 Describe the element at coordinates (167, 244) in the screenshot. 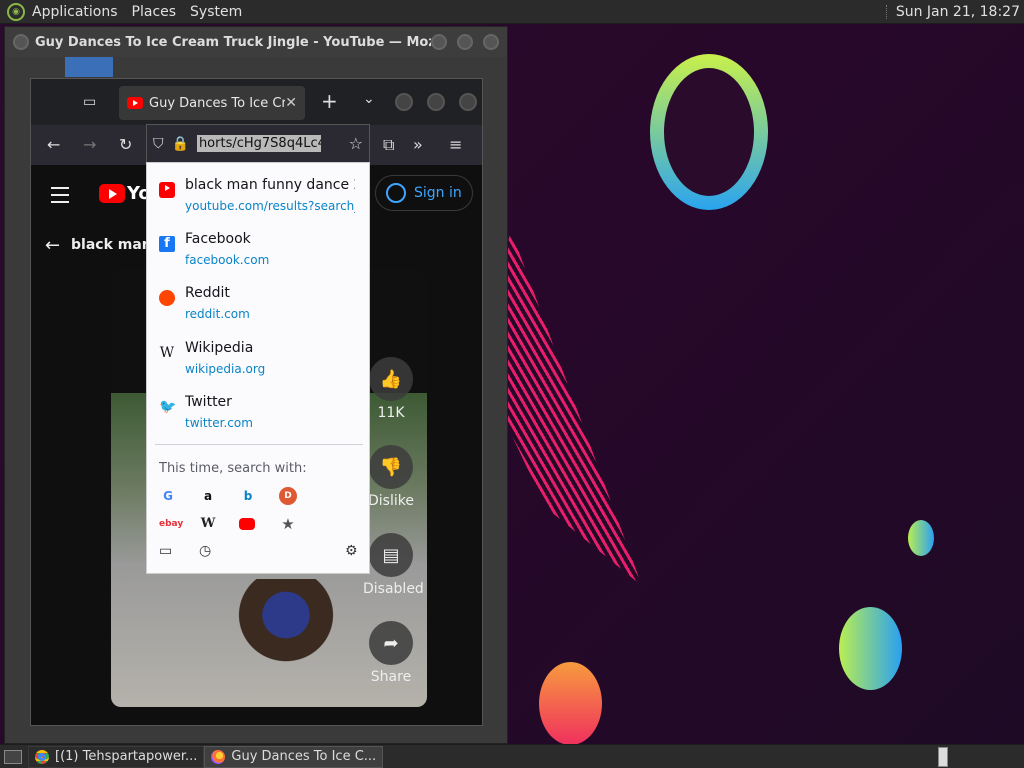

I see `facebook-icon: f` at that location.